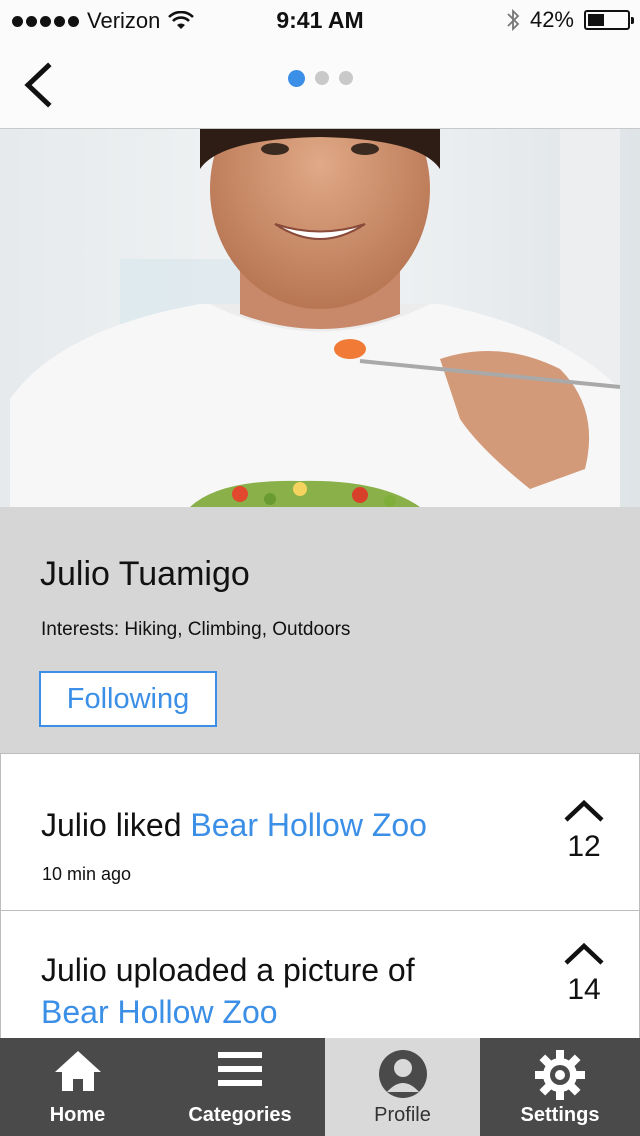 This screenshot has width=640, height=1136. I want to click on profile-name: Julio Tuamigo, so click(145, 574).